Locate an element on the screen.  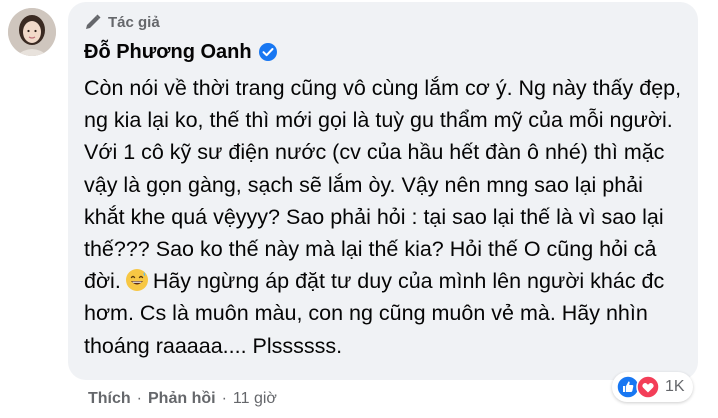
author-badge: Tác giả is located at coordinates (384, 22).